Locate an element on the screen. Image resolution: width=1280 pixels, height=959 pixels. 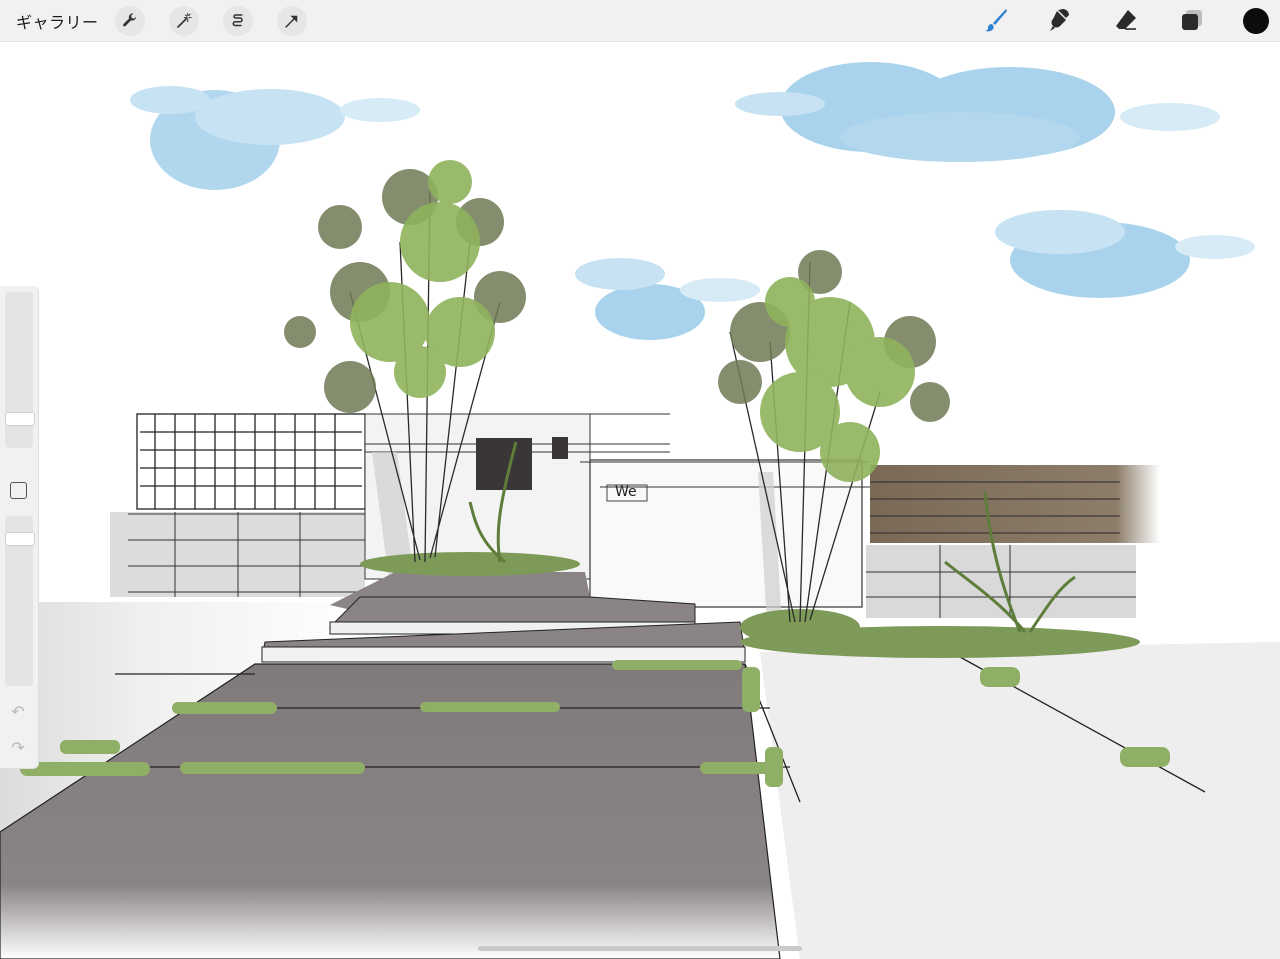
top-toolbar: ギャラリー is located at coordinates (640, 21).